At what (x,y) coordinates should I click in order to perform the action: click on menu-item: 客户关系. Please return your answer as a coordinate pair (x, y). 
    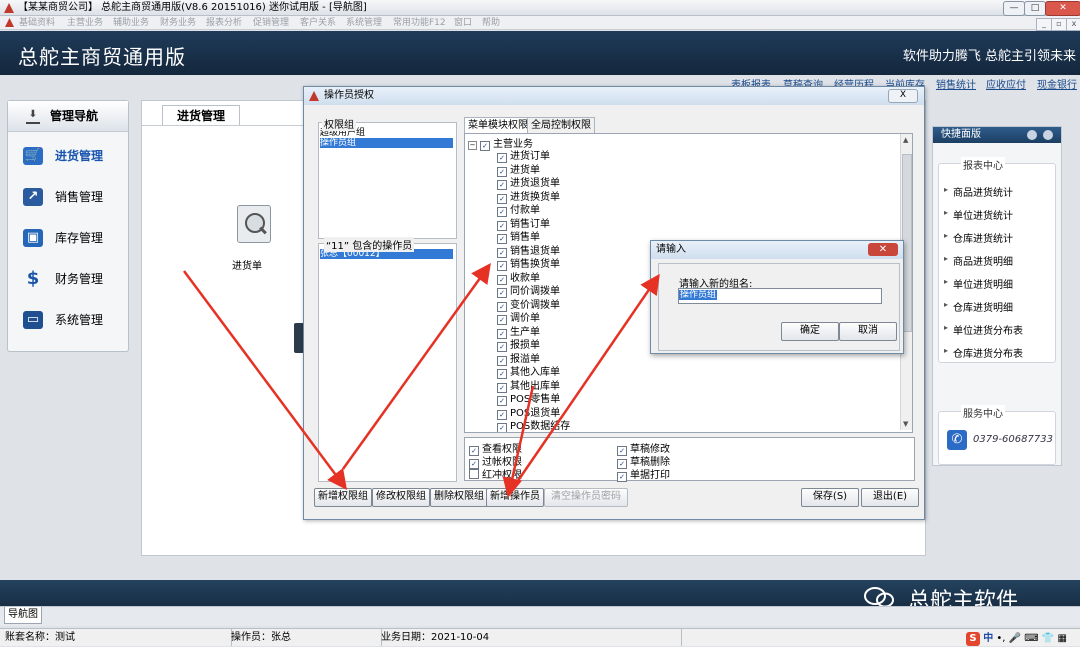
    Looking at the image, I should click on (318, 23).